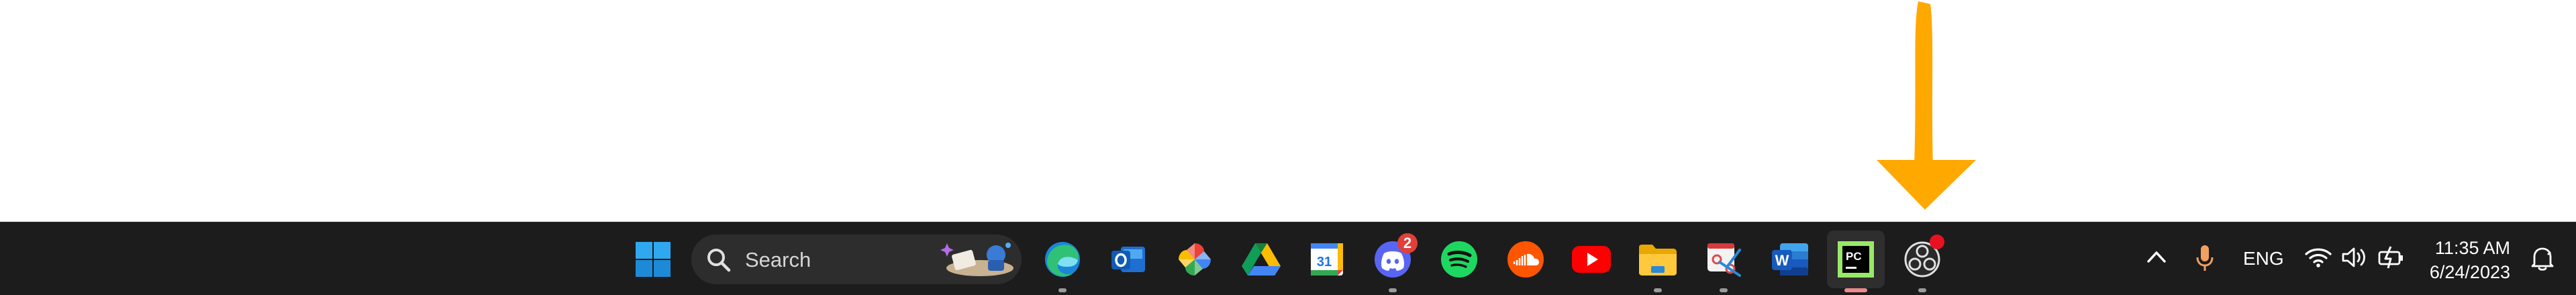 This screenshot has width=2576, height=295. I want to click on photos-pinwheel-icon, so click(1195, 260).